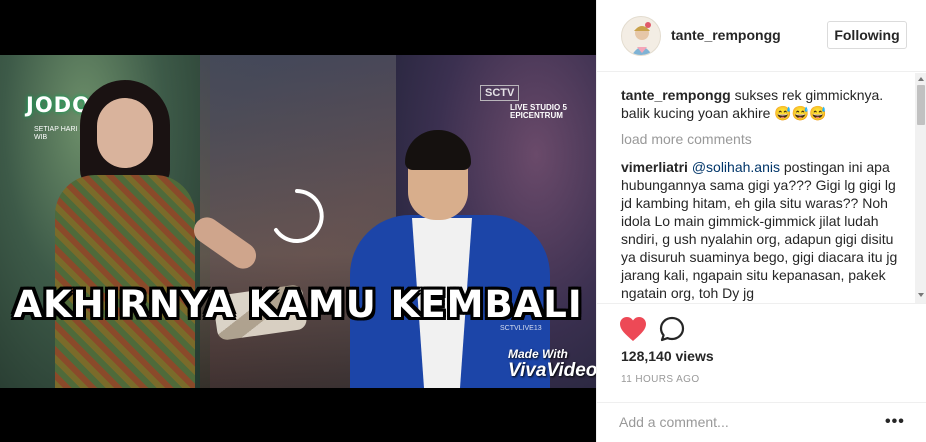  Describe the element at coordinates (538, 354) in the screenshot. I see `watermark-line-1: Made With` at that location.